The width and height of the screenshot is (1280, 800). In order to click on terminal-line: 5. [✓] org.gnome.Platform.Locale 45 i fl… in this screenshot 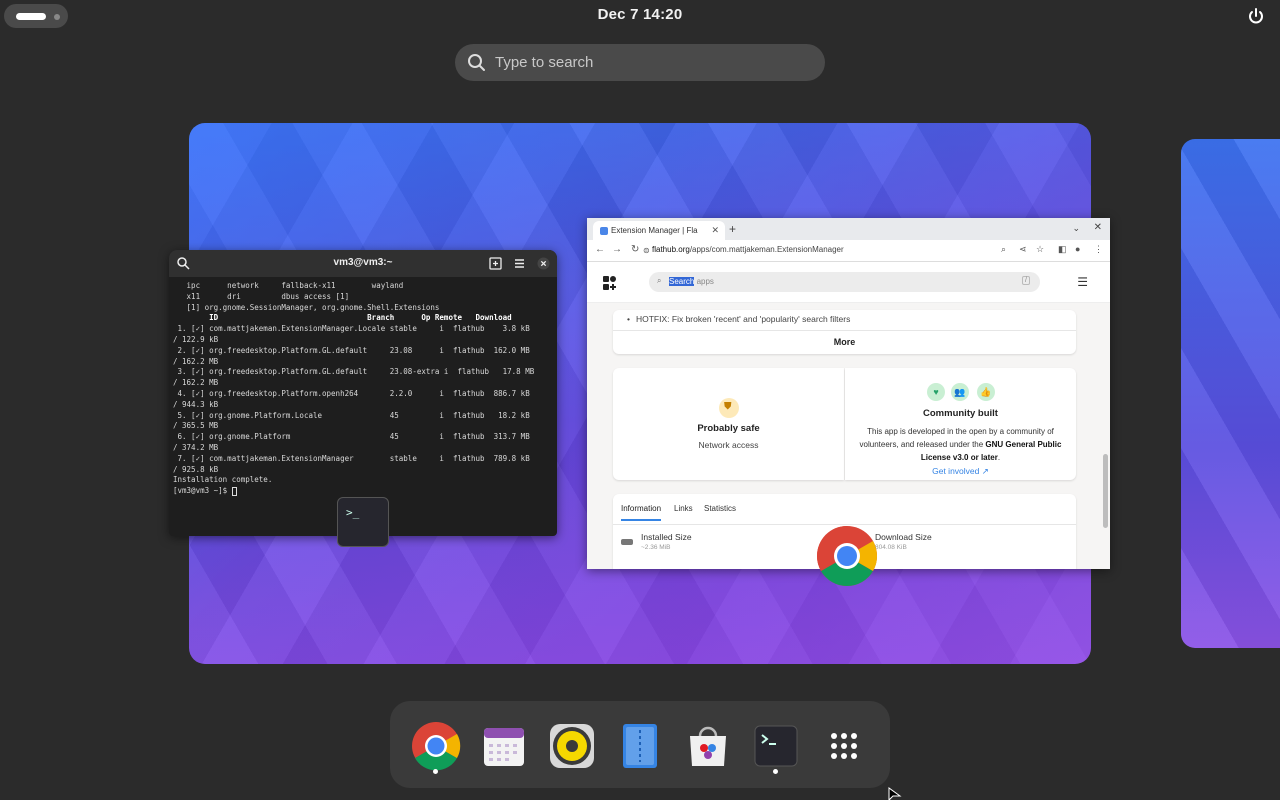, I will do `click(351, 415)`.